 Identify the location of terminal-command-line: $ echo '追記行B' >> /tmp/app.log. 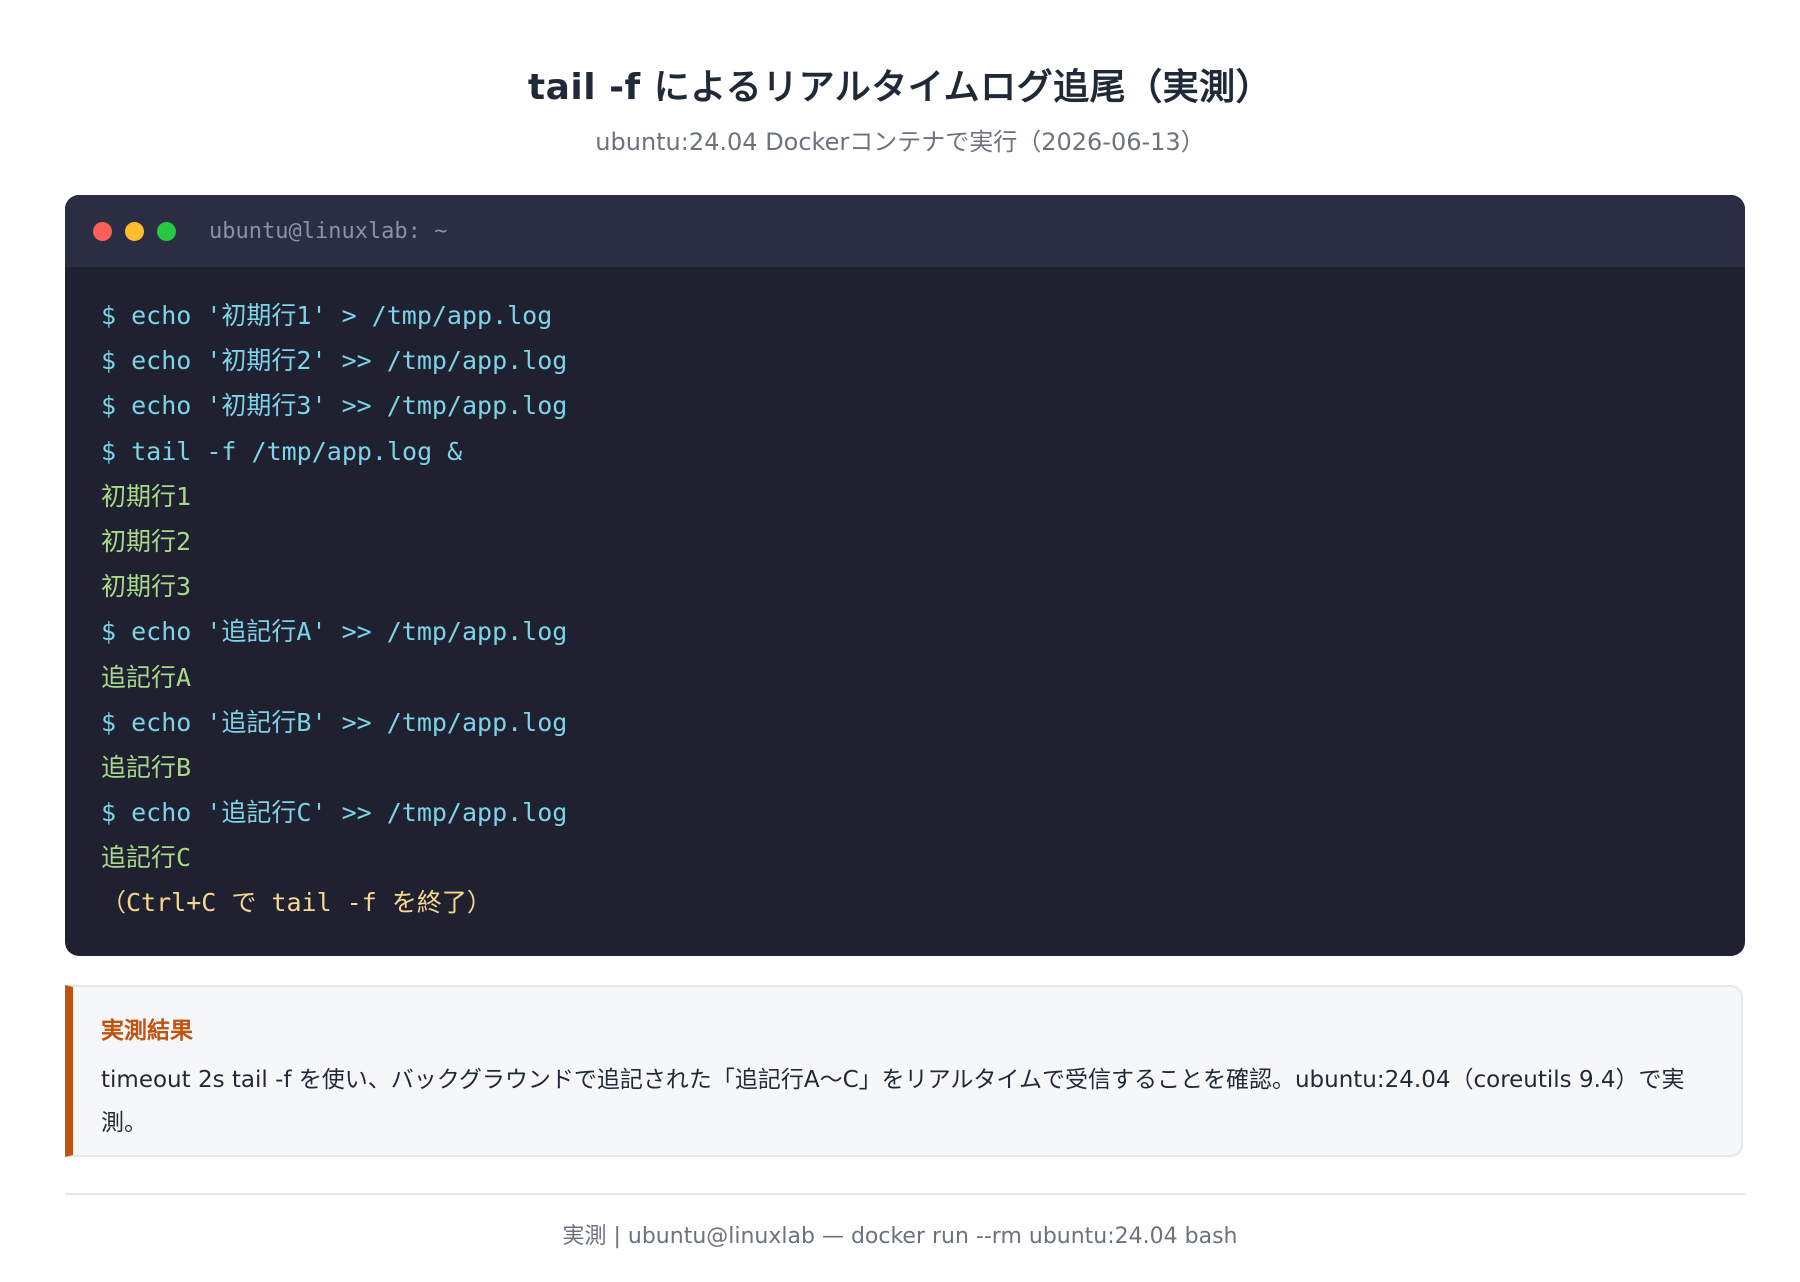
(334, 722).